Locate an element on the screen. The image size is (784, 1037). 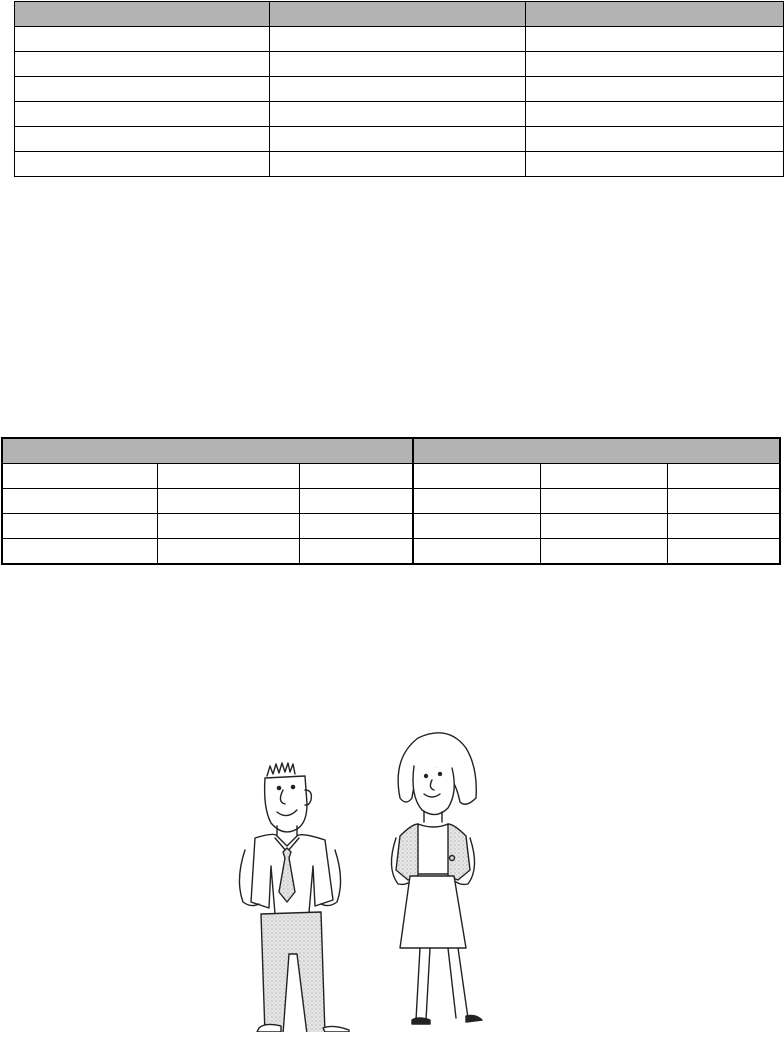
businessman-clipart-icon is located at coordinates (294, 897).